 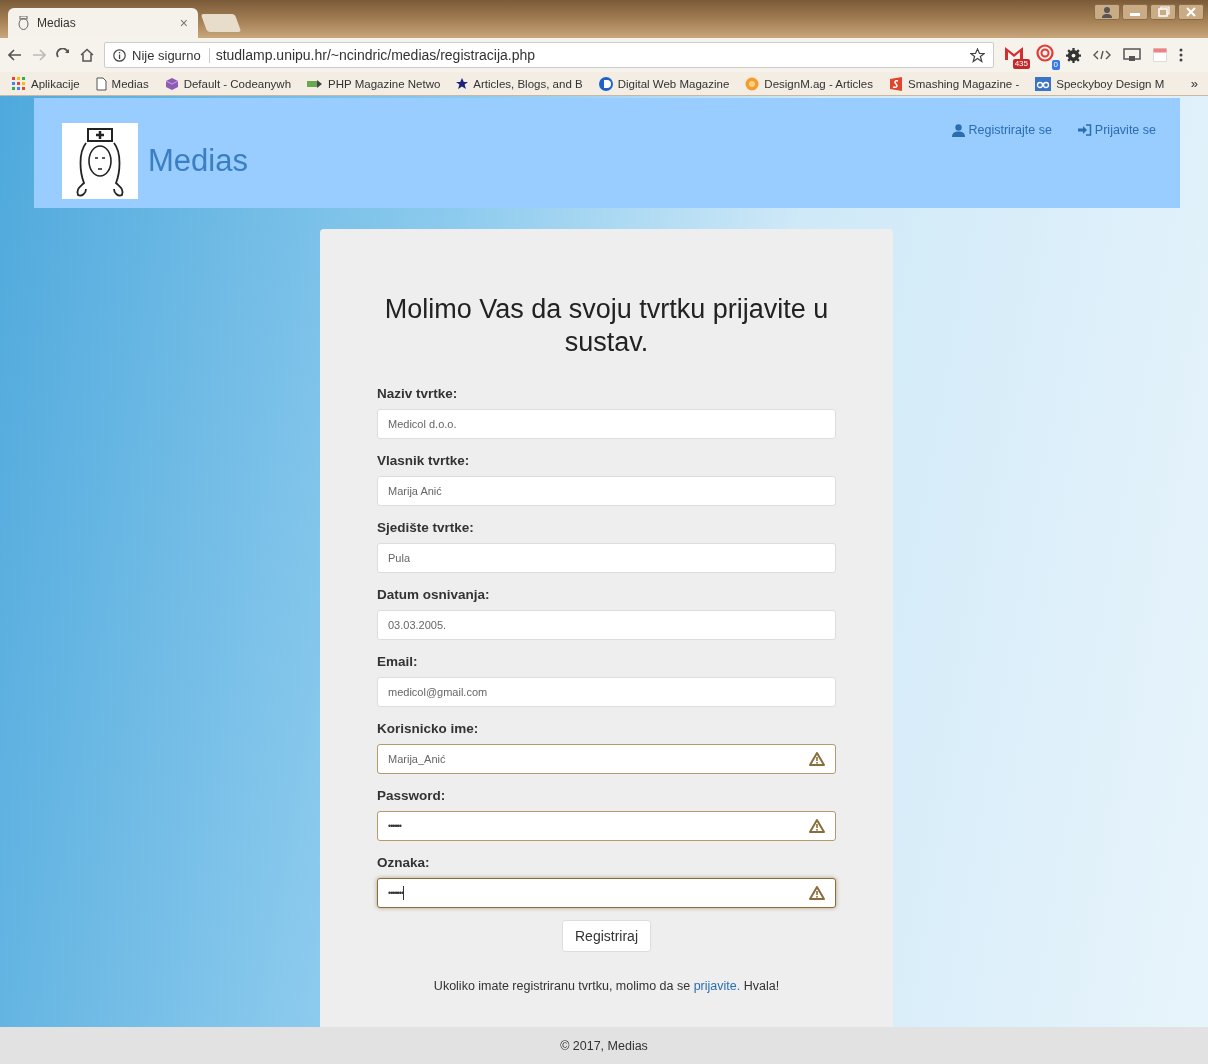 What do you see at coordinates (606, 759) in the screenshot?
I see `input-field: Marija_Anić` at bounding box center [606, 759].